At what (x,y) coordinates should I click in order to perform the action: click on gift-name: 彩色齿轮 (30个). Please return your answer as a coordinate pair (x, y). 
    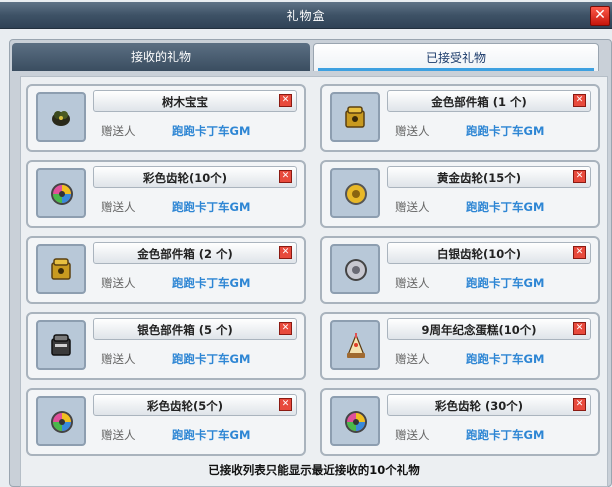
    Looking at the image, I should click on (479, 406).